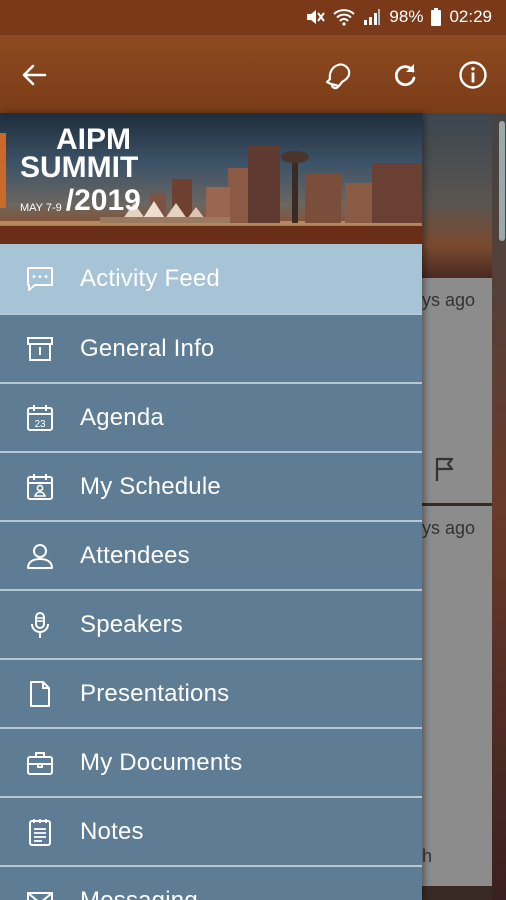 The width and height of the screenshot is (506, 900). I want to click on menu-item-messaging: Messaging, so click(211, 882).